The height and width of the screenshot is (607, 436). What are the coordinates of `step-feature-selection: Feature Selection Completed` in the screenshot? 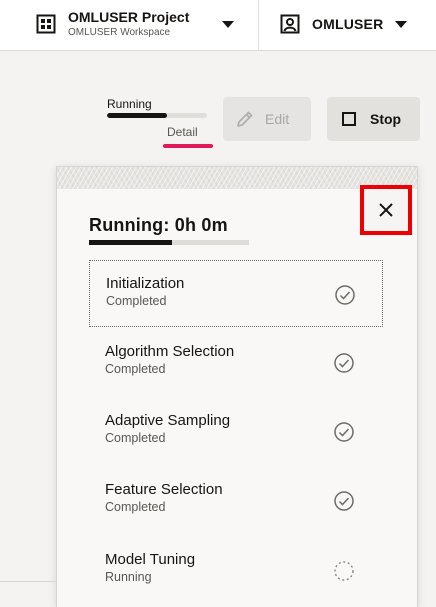 It's located at (236, 500).